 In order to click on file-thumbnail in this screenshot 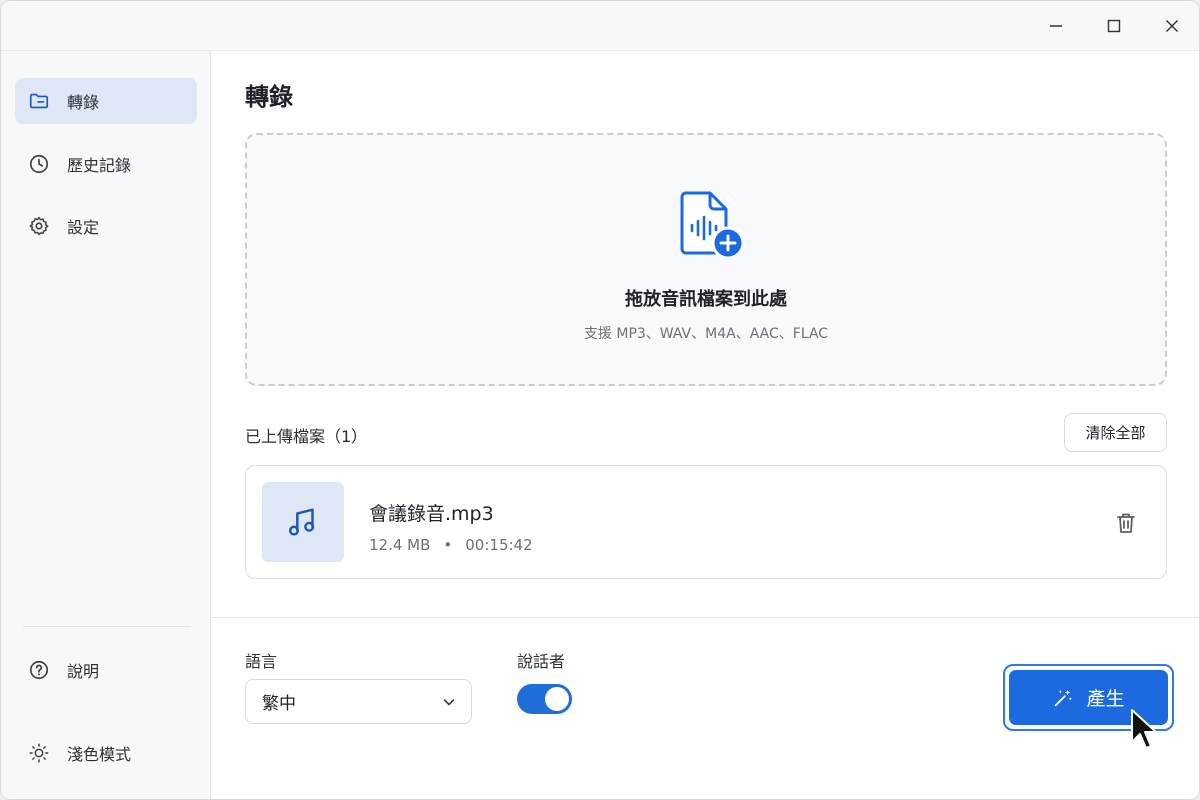, I will do `click(303, 522)`.